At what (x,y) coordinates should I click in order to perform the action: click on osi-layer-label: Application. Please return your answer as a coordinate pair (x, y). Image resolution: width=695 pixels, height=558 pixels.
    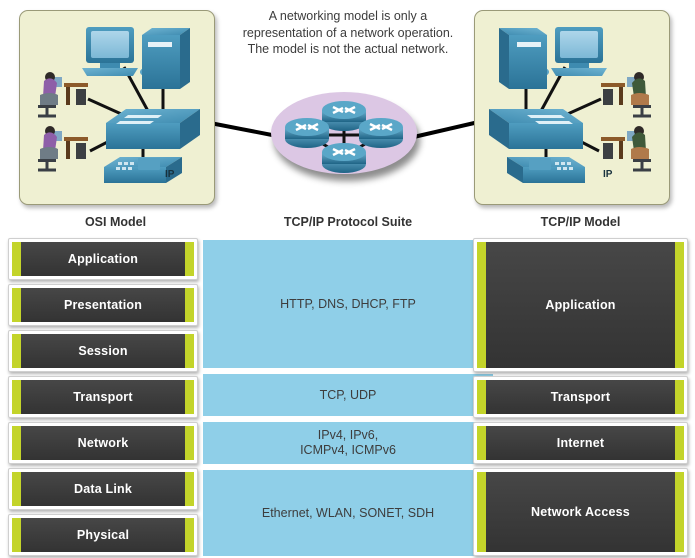
    Looking at the image, I should click on (103, 259).